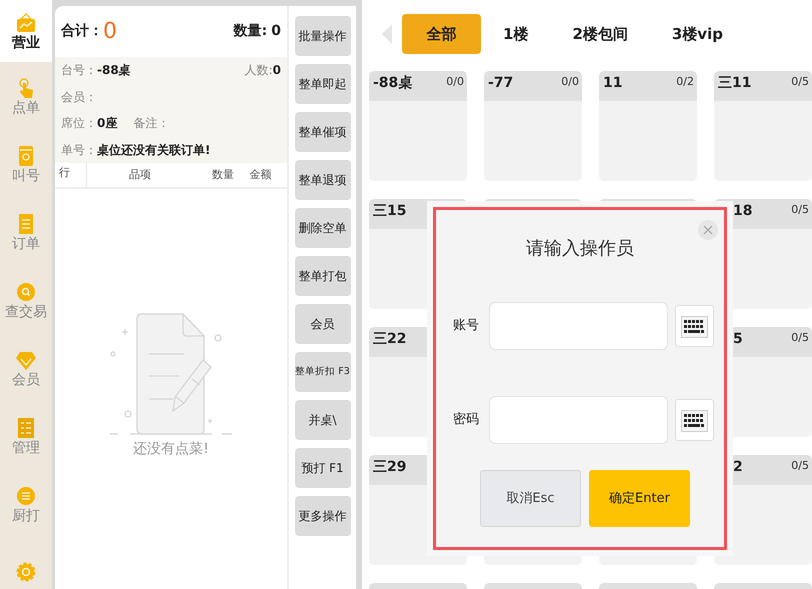 This screenshot has width=812, height=589. Describe the element at coordinates (515, 34) in the screenshot. I see `floor-tab: 1楼` at that location.